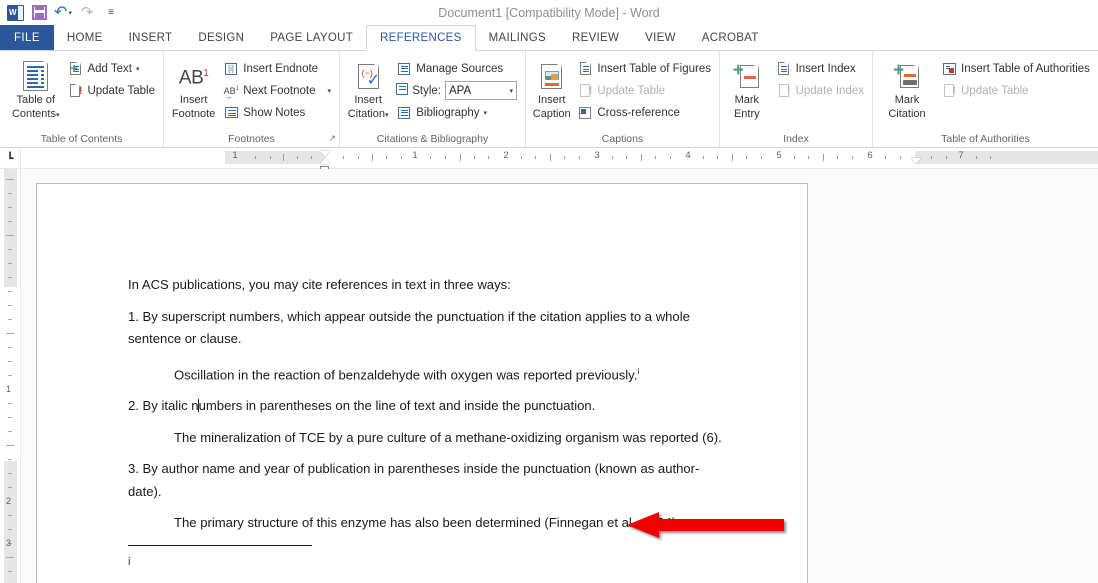 This screenshot has width=1098, height=583. Describe the element at coordinates (9, 389) in the screenshot. I see `vertical-ruler-label-1: 1` at that location.